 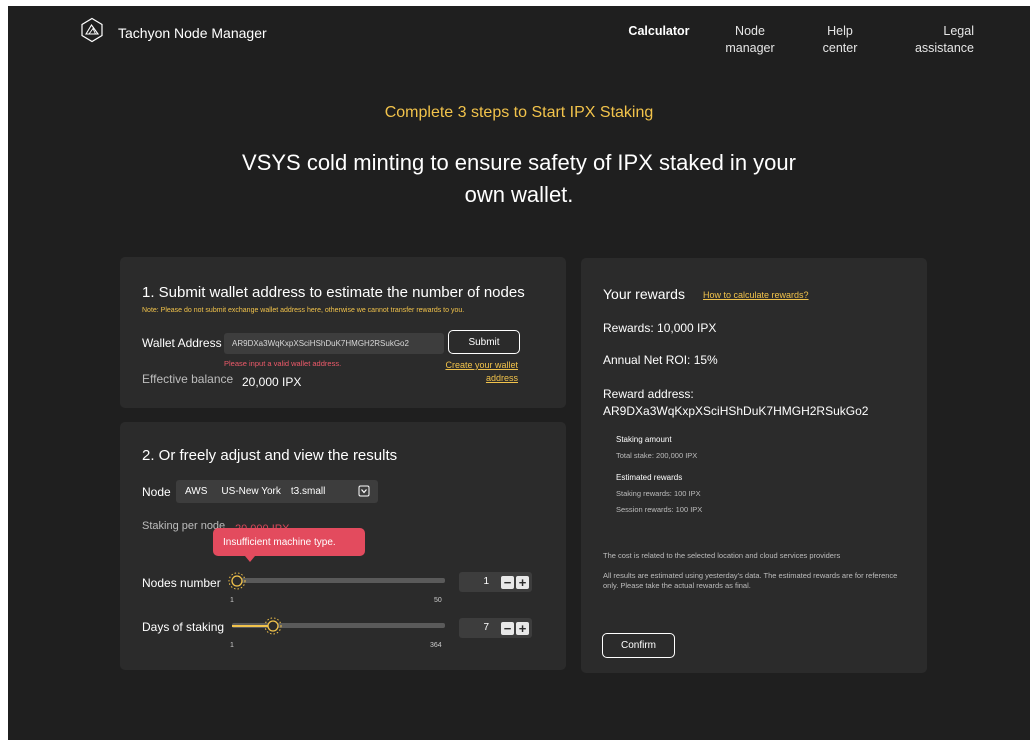 I want to click on confirm-button: Confirm, so click(x=638, y=645).